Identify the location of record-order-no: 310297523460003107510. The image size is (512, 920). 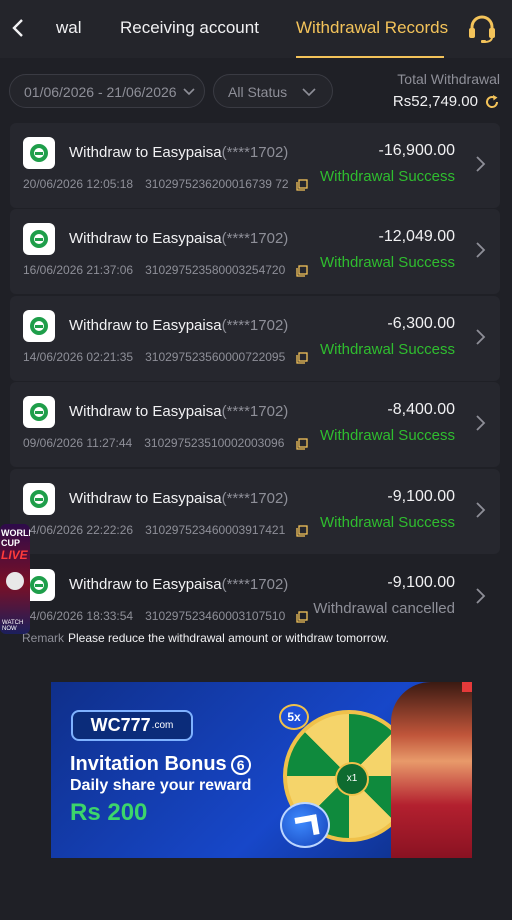
(215, 616).